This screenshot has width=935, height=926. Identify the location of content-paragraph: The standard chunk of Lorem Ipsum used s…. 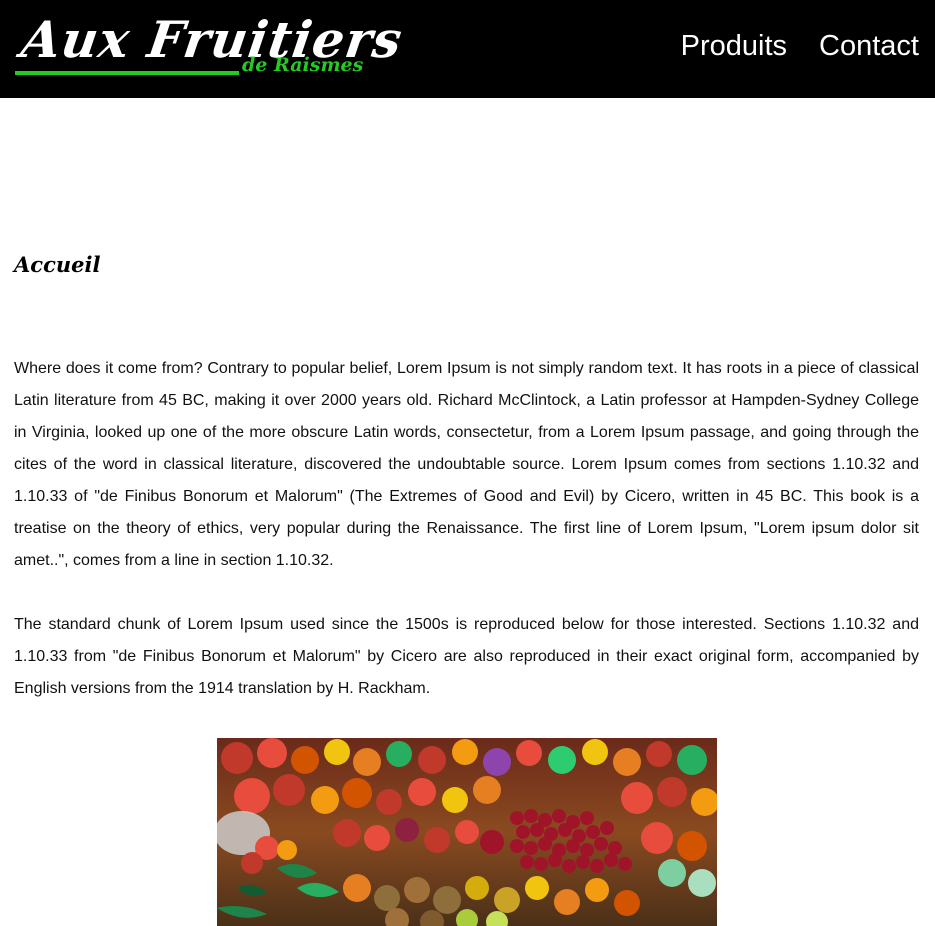
(466, 656).